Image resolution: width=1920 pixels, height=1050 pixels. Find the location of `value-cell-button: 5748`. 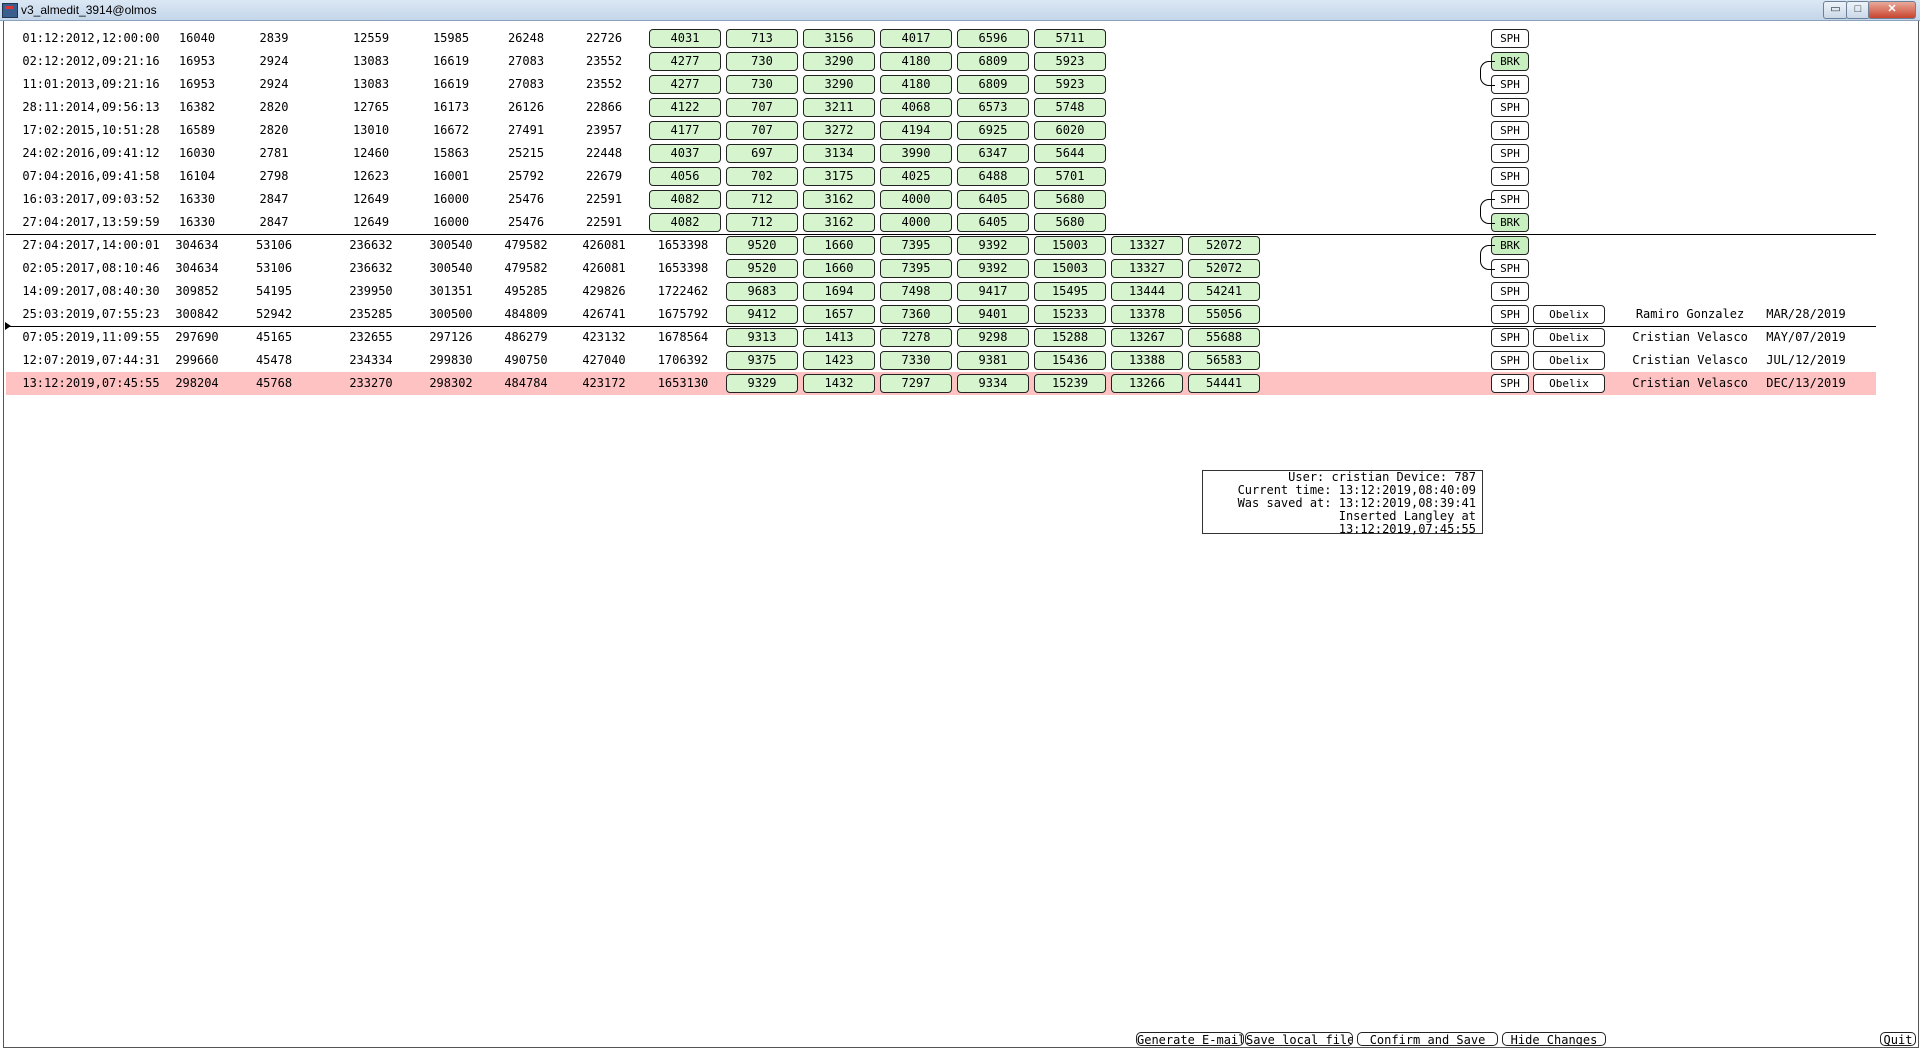

value-cell-button: 5748 is located at coordinates (1070, 107).